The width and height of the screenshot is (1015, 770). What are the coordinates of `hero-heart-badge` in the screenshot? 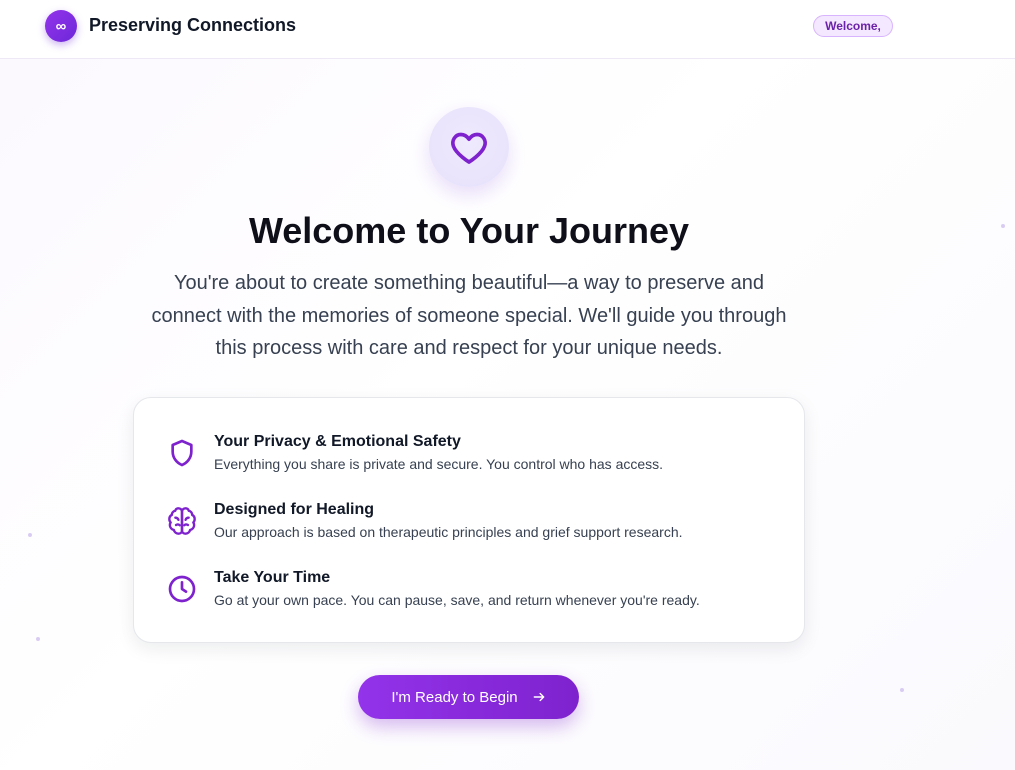 It's located at (469, 147).